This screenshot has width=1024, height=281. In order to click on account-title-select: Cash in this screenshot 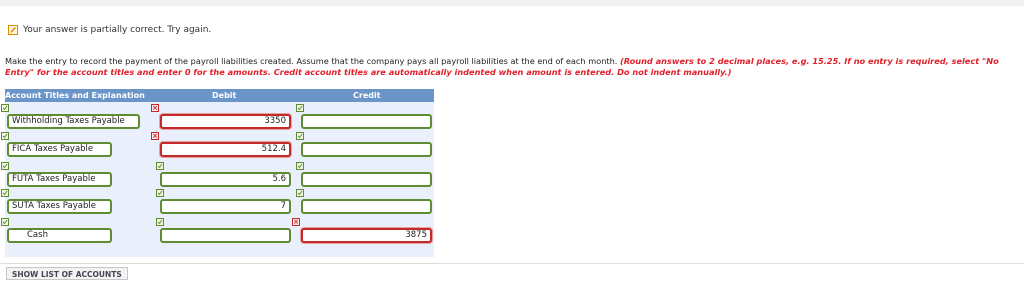, I will do `click(59, 235)`.